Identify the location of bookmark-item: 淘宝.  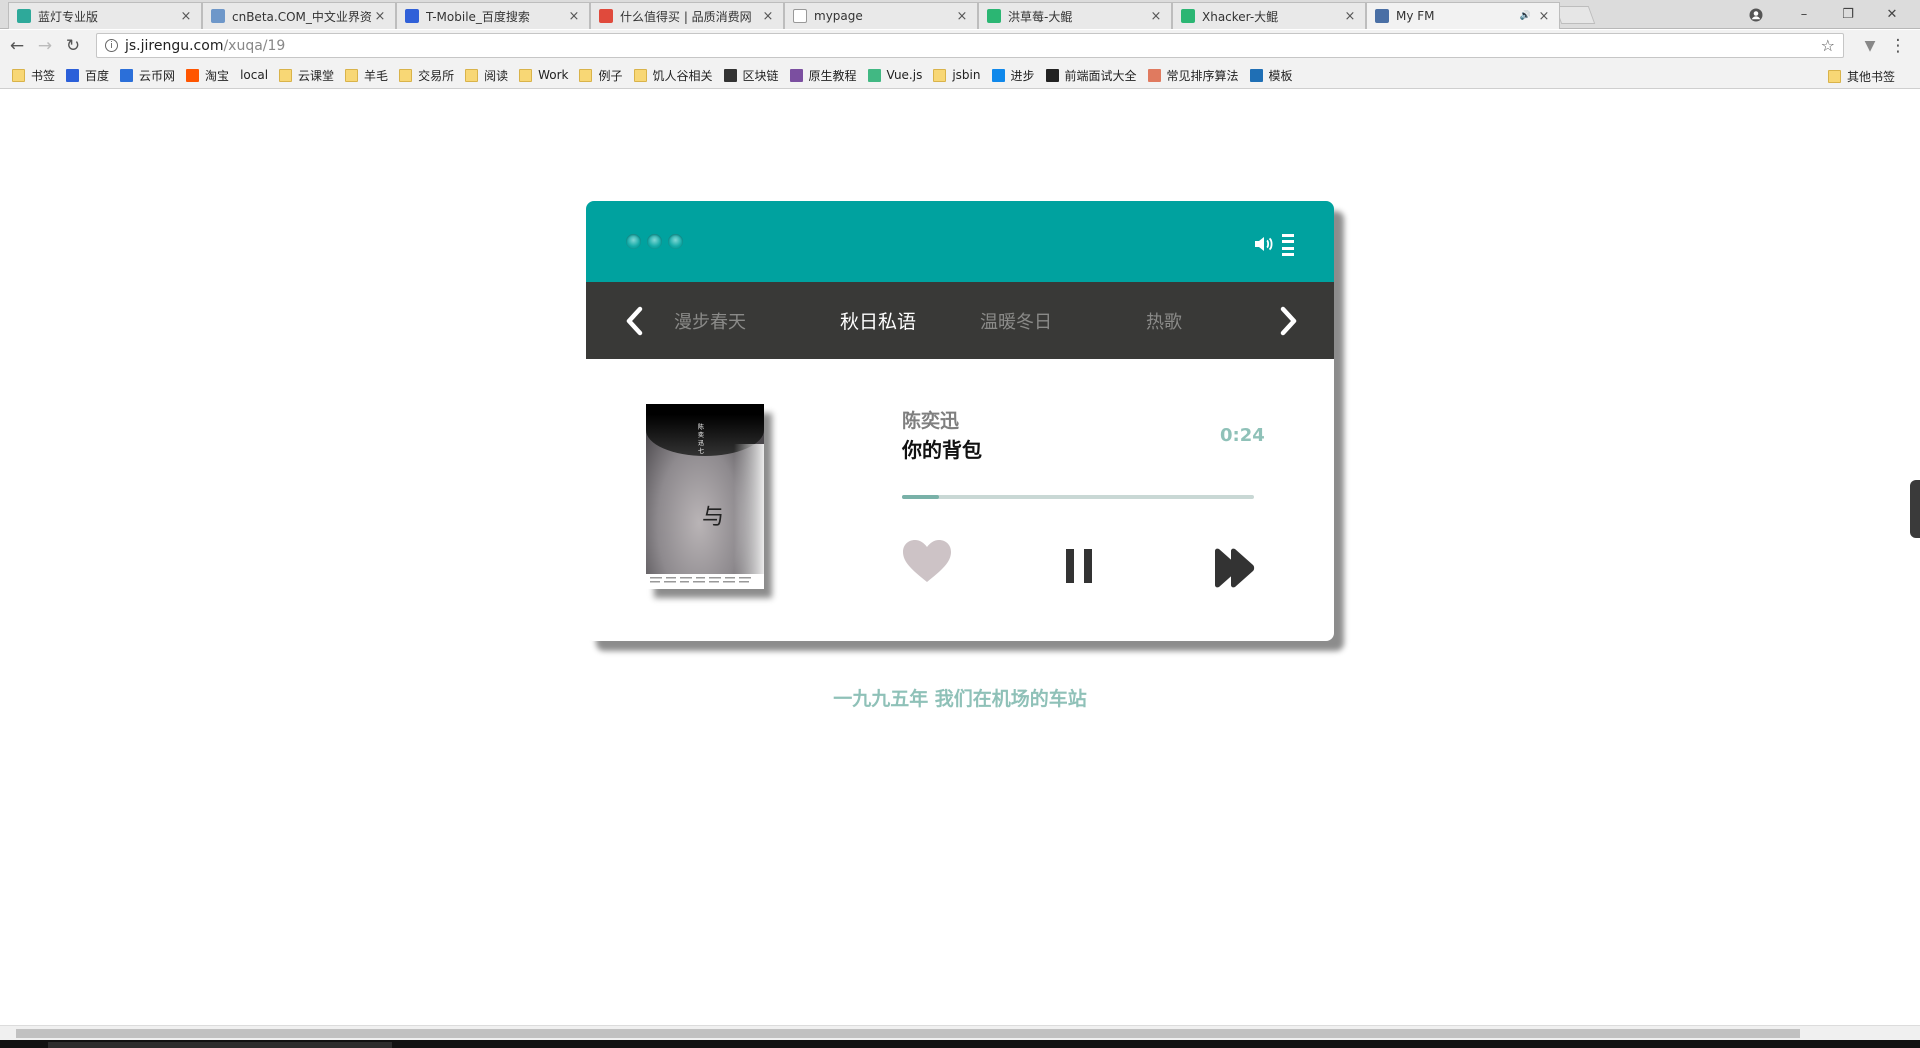
(207, 75).